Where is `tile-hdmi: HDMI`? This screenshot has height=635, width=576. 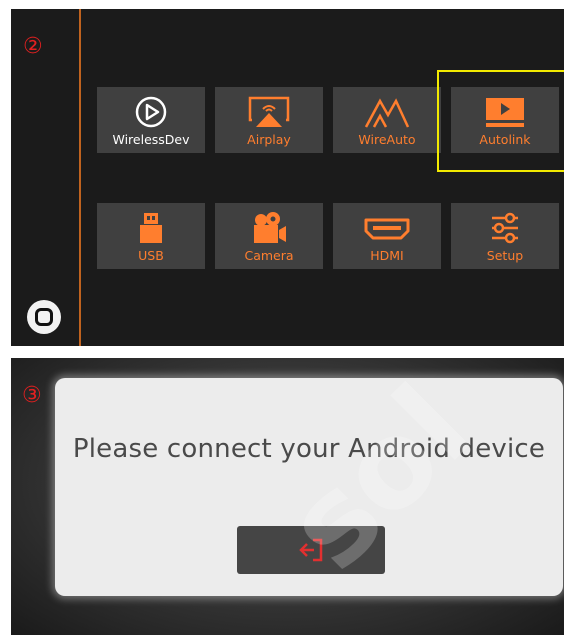
tile-hdmi: HDMI is located at coordinates (387, 236).